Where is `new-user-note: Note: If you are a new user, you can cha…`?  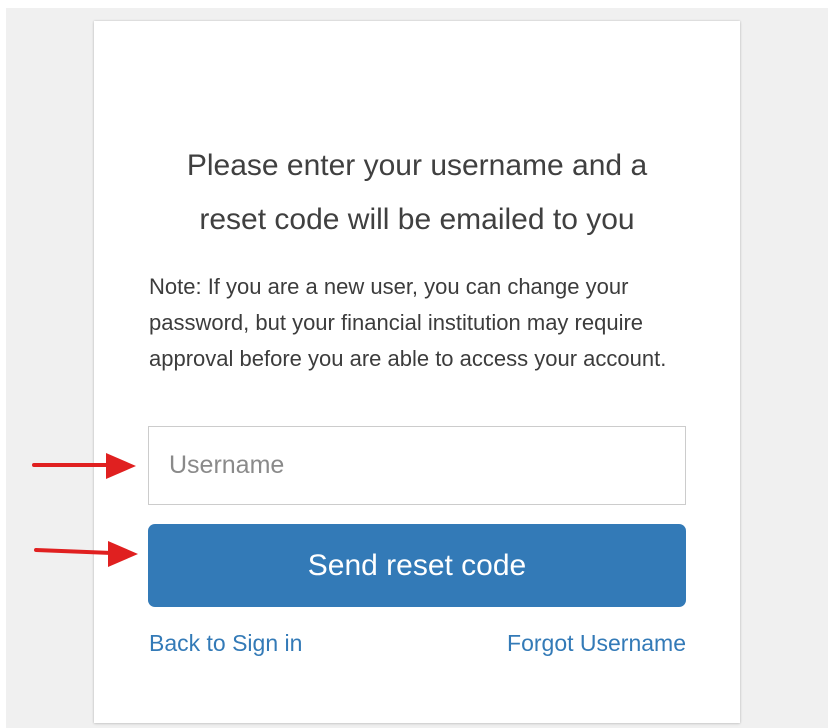
new-user-note: Note: If you are a new user, you can cha… is located at coordinates (408, 322).